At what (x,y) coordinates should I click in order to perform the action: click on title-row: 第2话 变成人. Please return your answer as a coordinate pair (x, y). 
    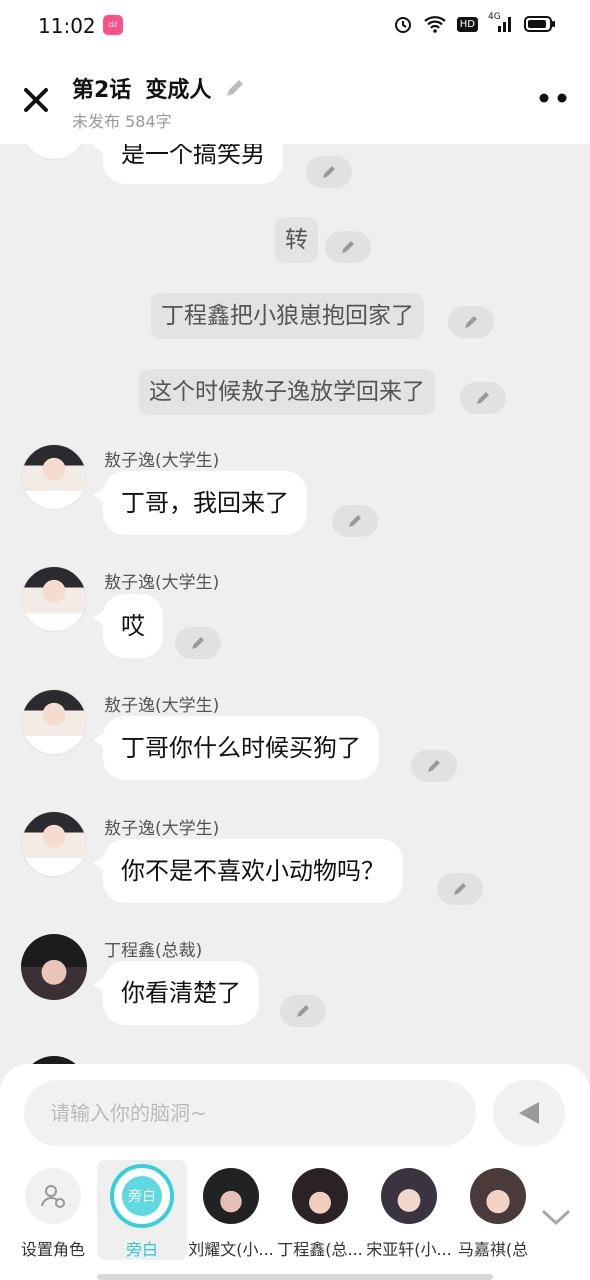
    Looking at the image, I should click on (159, 88).